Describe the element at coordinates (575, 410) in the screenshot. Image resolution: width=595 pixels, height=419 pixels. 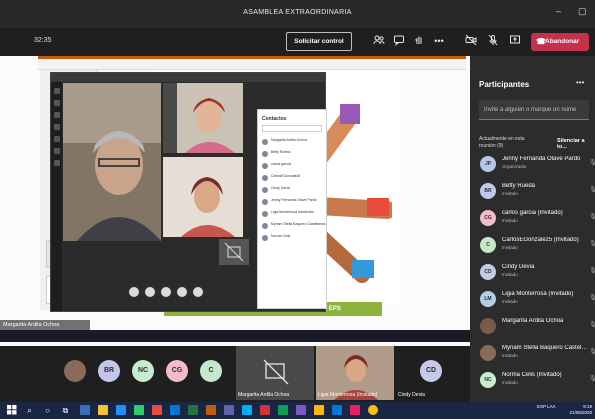
I see `taskbar-clock: 9:19 21/08/2020` at that location.